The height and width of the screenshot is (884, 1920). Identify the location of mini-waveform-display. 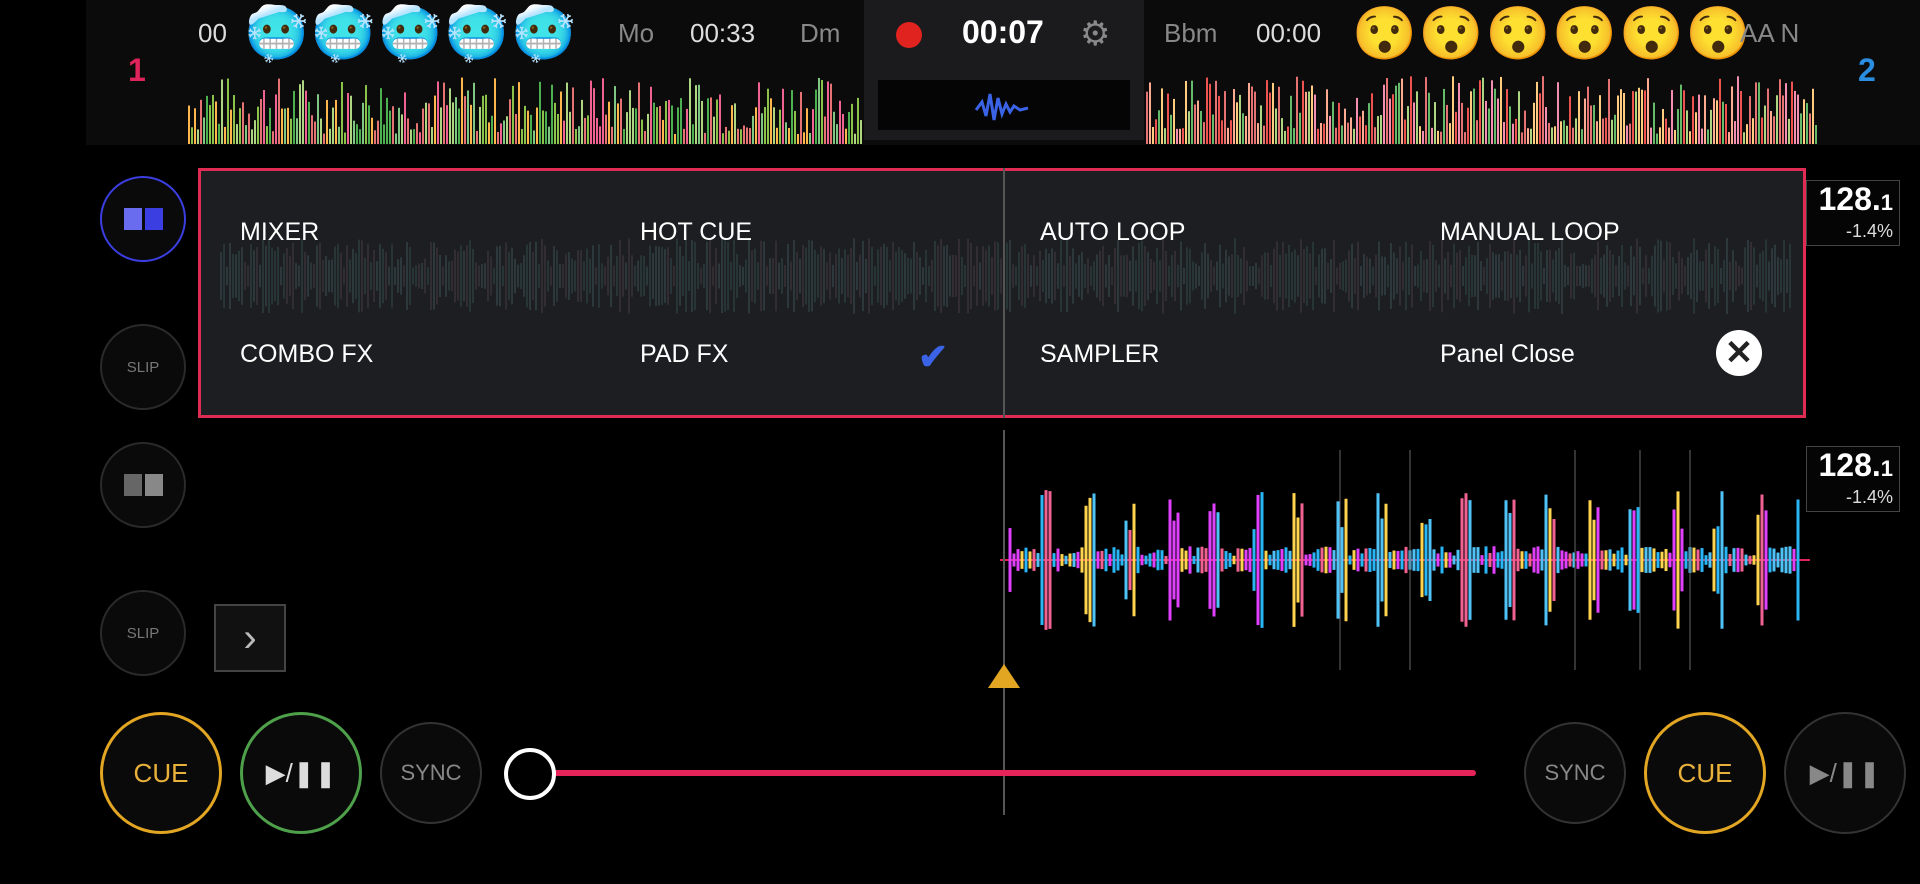
(1004, 105).